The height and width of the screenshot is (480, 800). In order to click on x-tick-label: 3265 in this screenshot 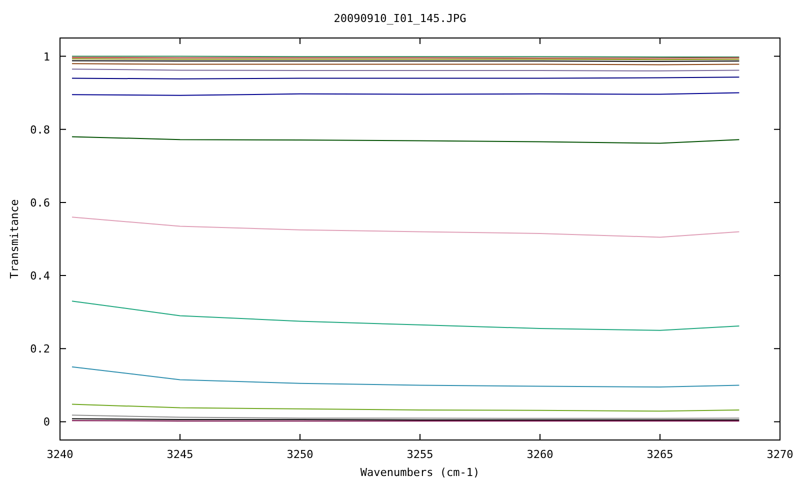, I will do `click(660, 454)`.